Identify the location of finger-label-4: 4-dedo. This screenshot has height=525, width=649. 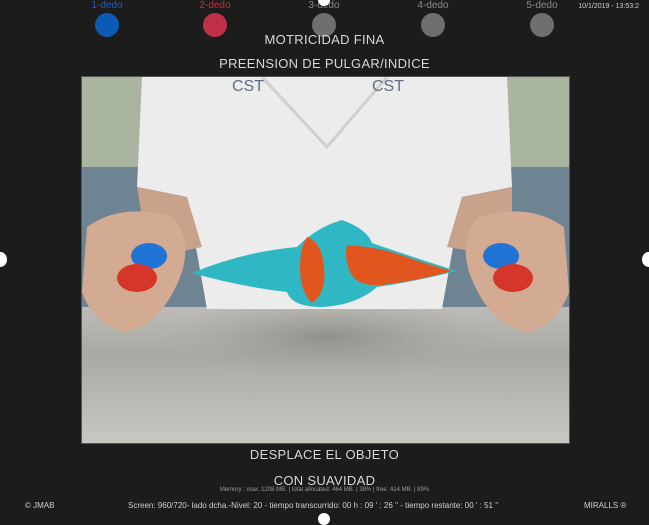
(433, 5).